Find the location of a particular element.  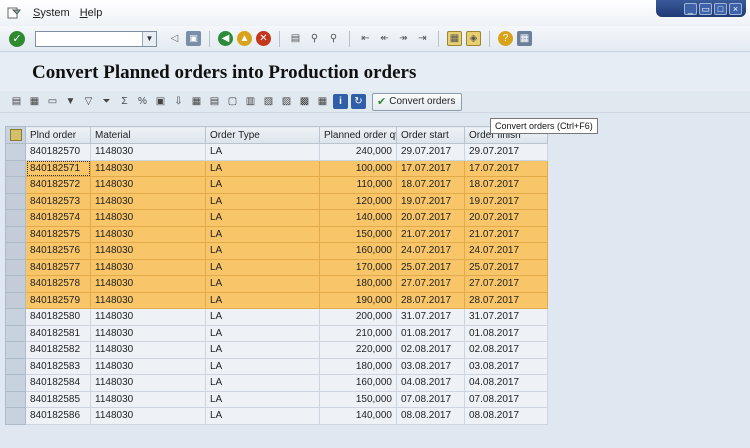

enter-icon: ✓ is located at coordinates (17, 38).